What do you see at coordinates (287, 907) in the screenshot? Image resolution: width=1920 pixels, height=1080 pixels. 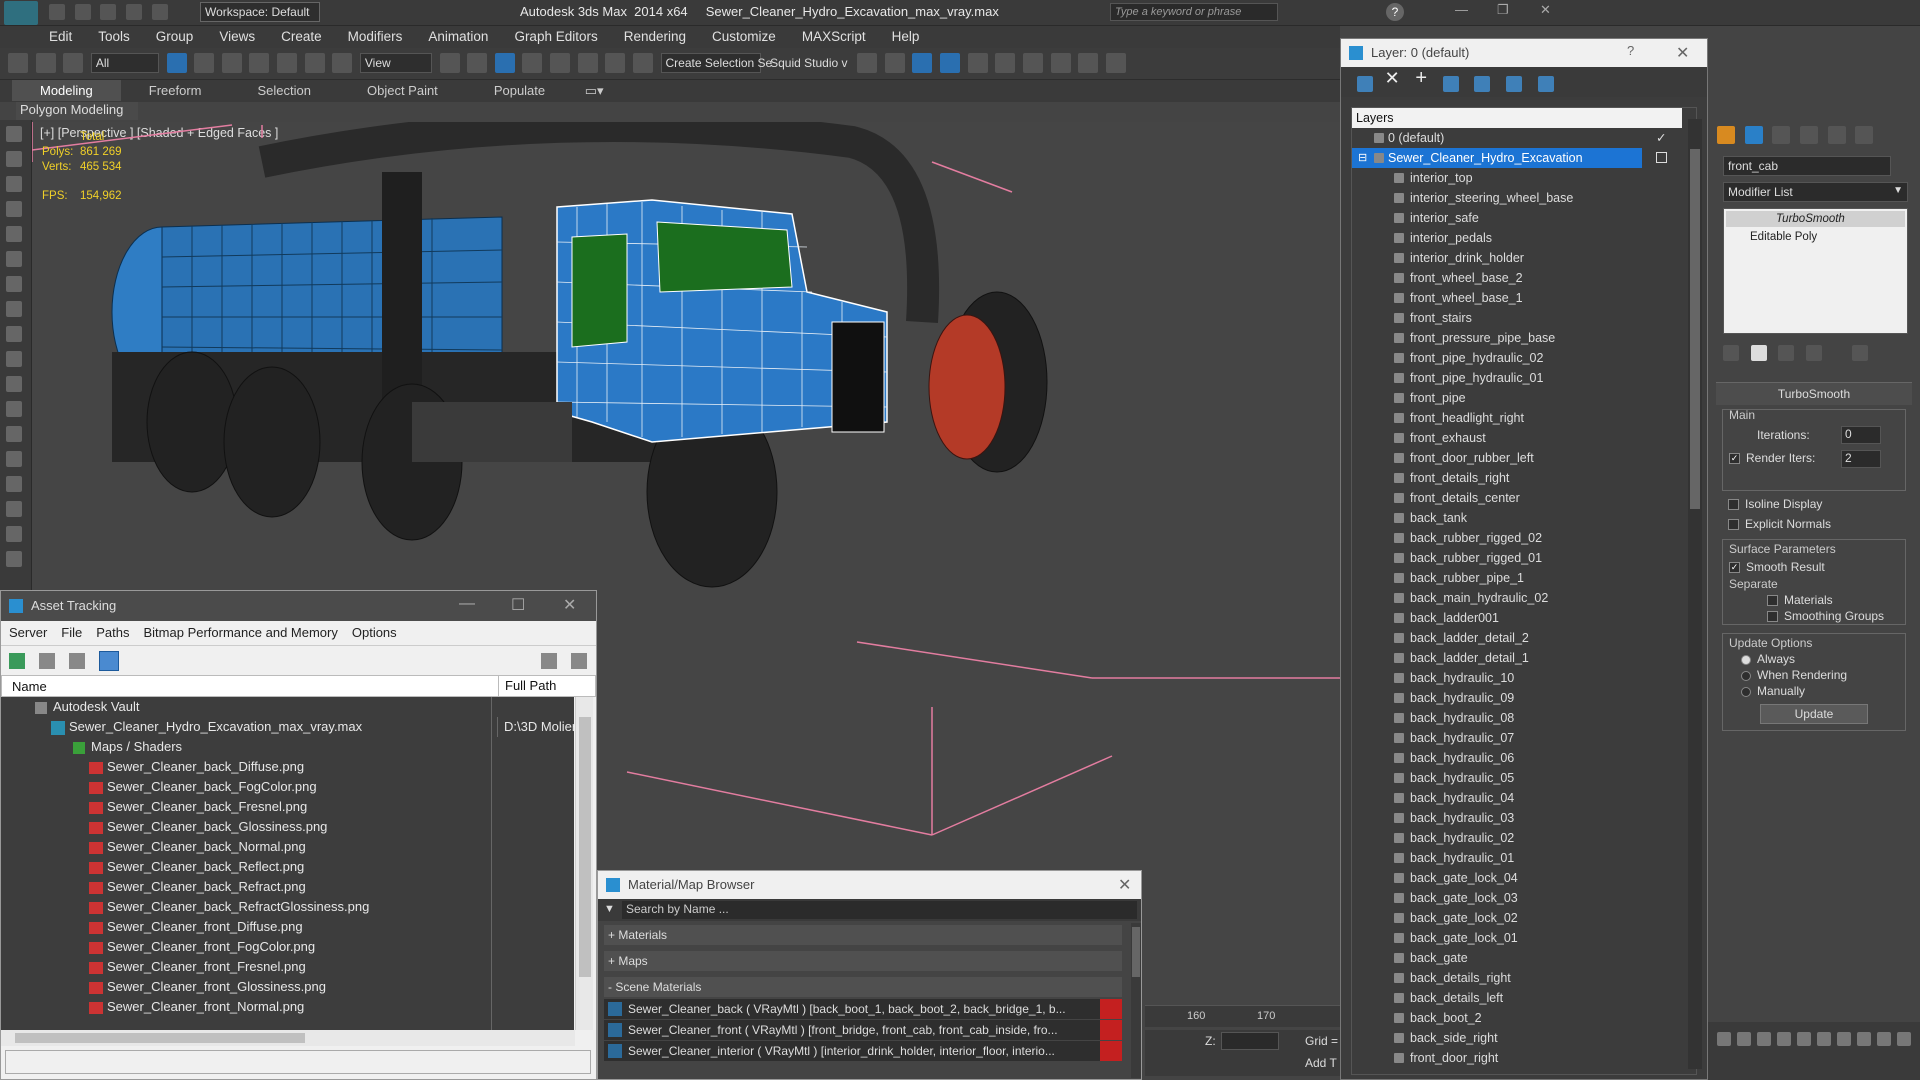 I see `list-item-map: Sewer_Cleaner_back_RefractGlossiness.png` at bounding box center [287, 907].